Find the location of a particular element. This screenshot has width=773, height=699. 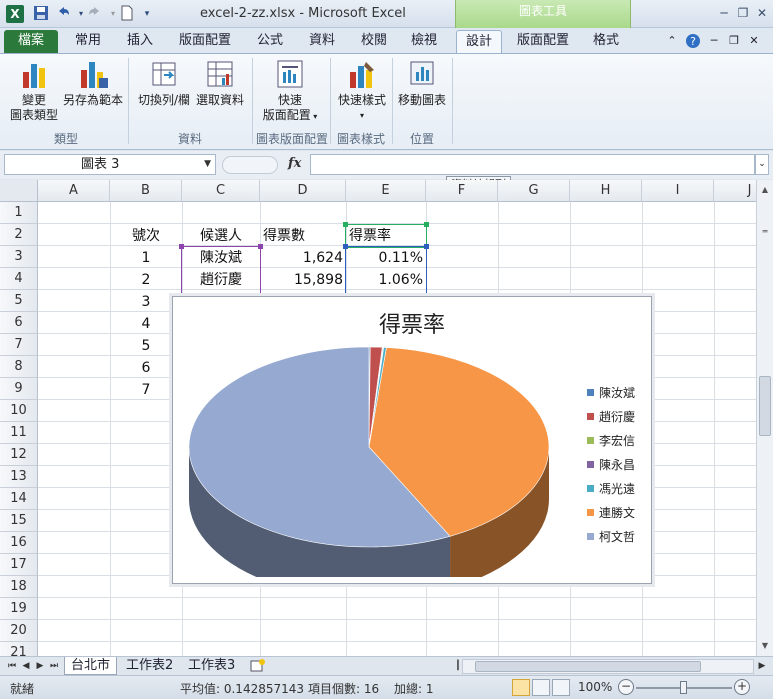

column-header-e: E is located at coordinates (386, 191).